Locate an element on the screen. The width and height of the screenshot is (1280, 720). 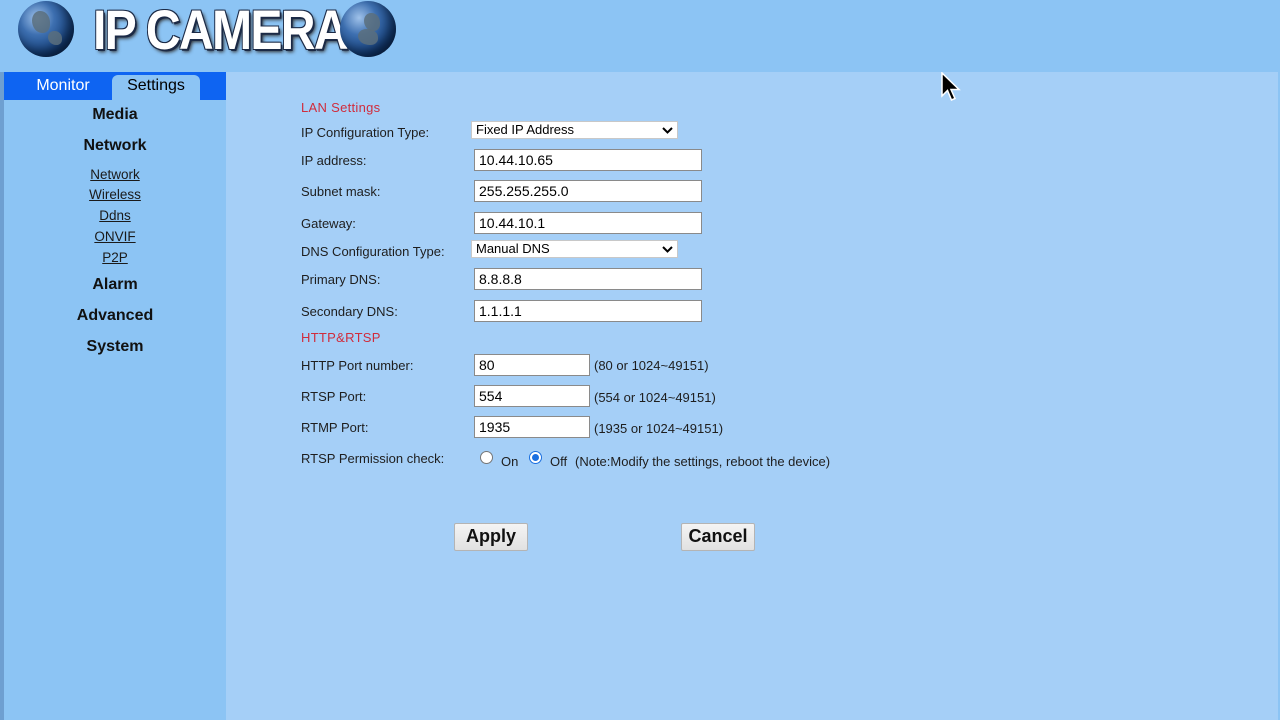
sidebar-subitem-network: Network is located at coordinates (115, 174).